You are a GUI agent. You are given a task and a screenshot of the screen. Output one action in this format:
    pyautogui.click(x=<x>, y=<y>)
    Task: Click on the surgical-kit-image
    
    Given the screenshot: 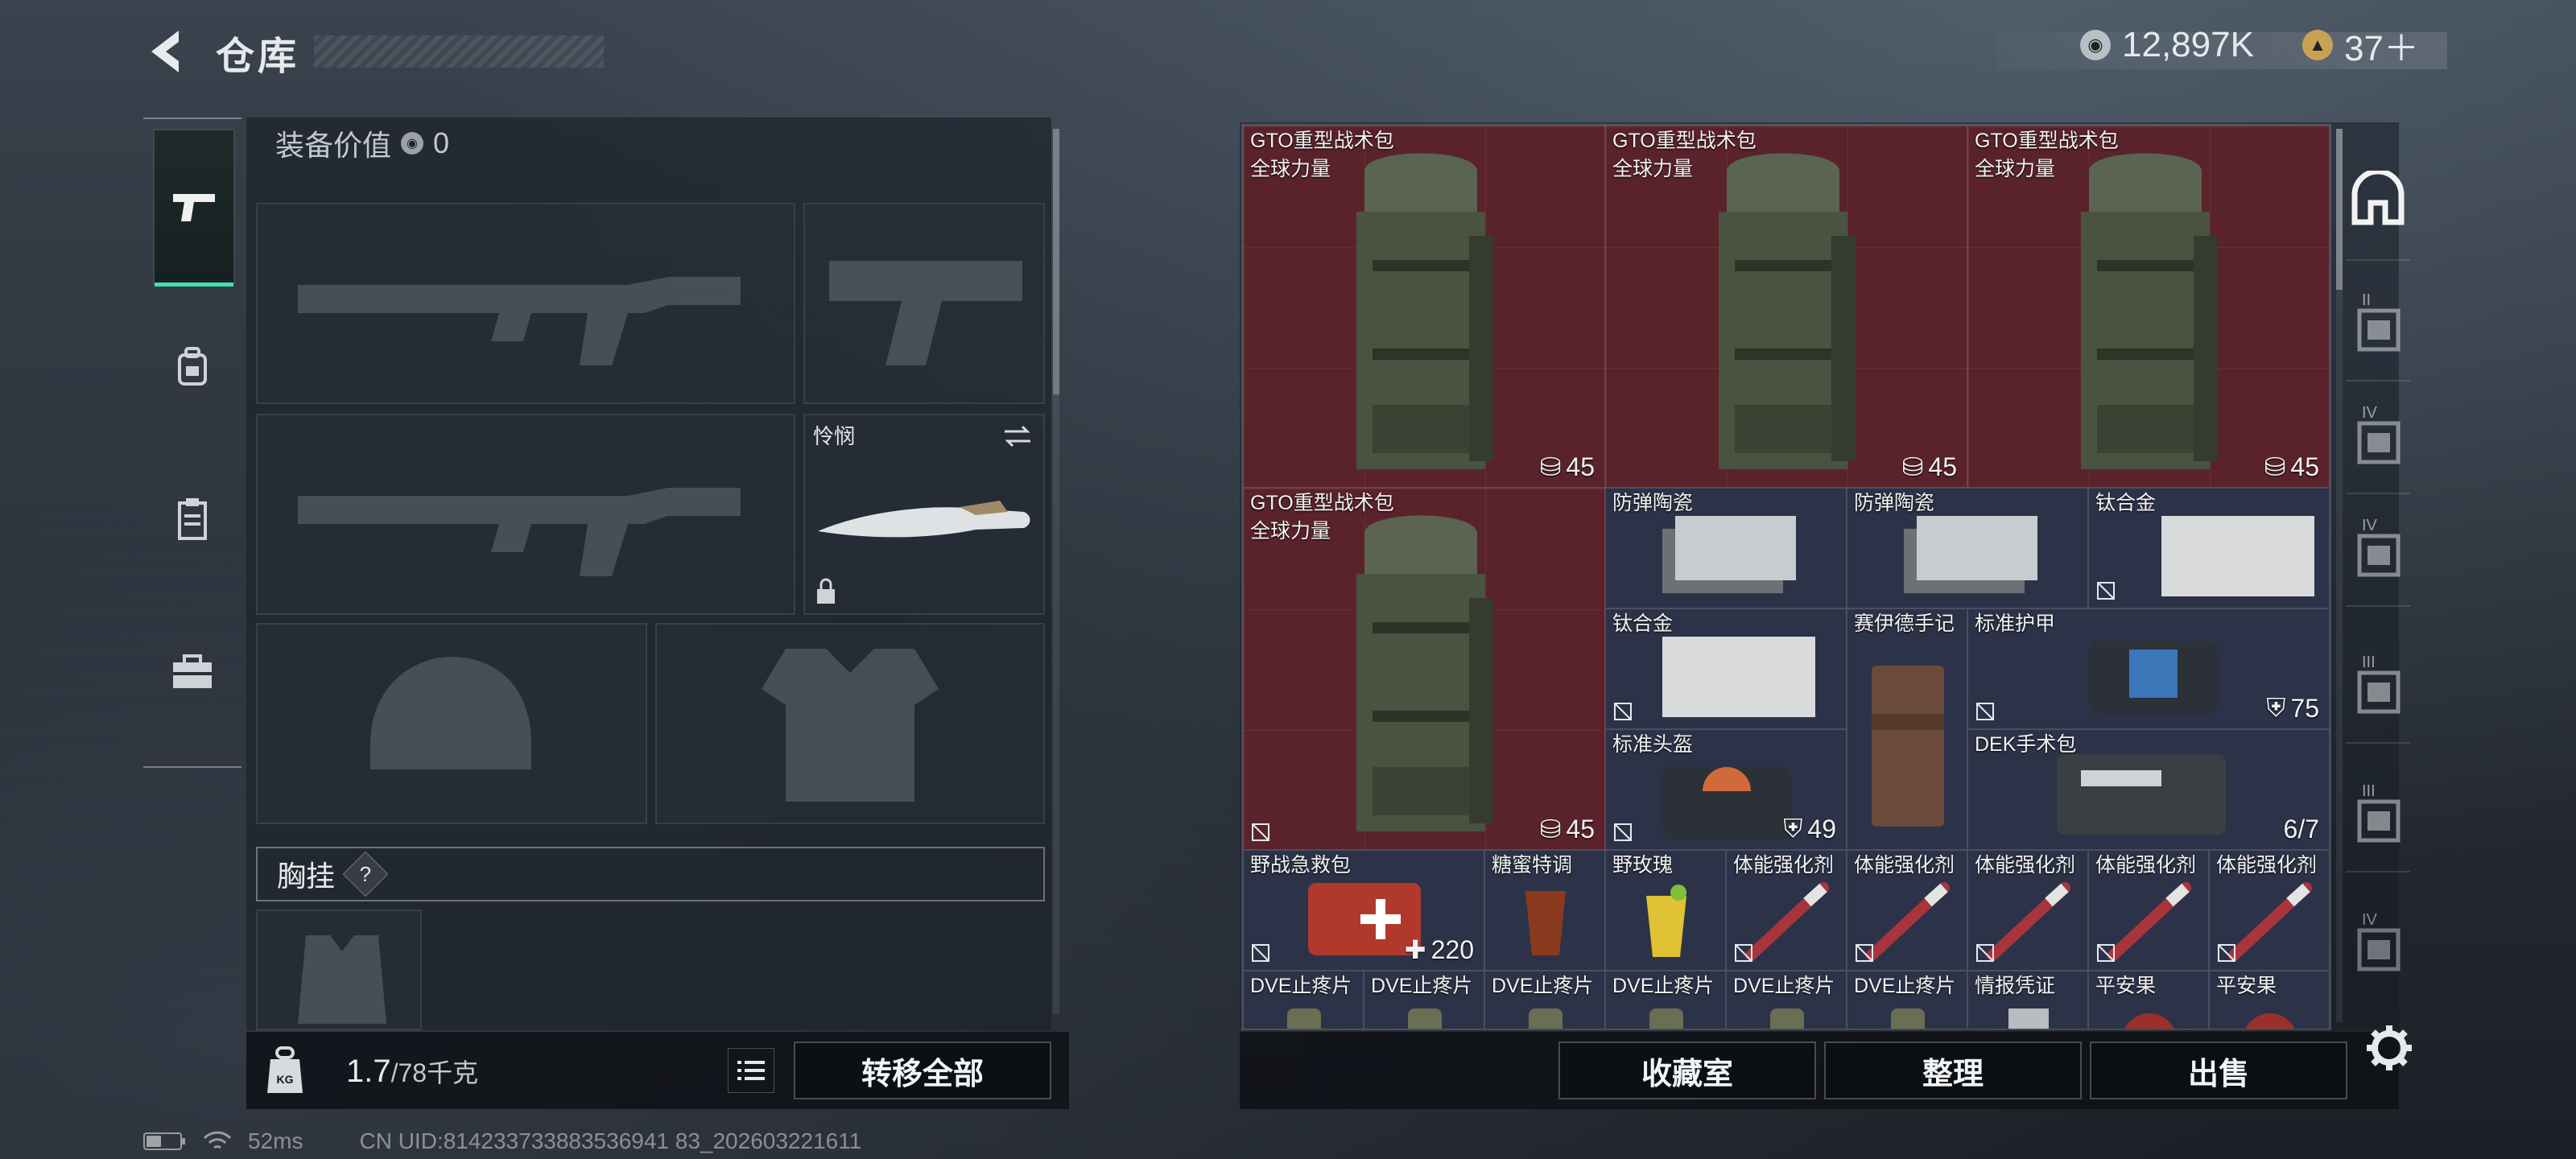 What is the action you would take?
    pyautogui.click(x=2141, y=794)
    